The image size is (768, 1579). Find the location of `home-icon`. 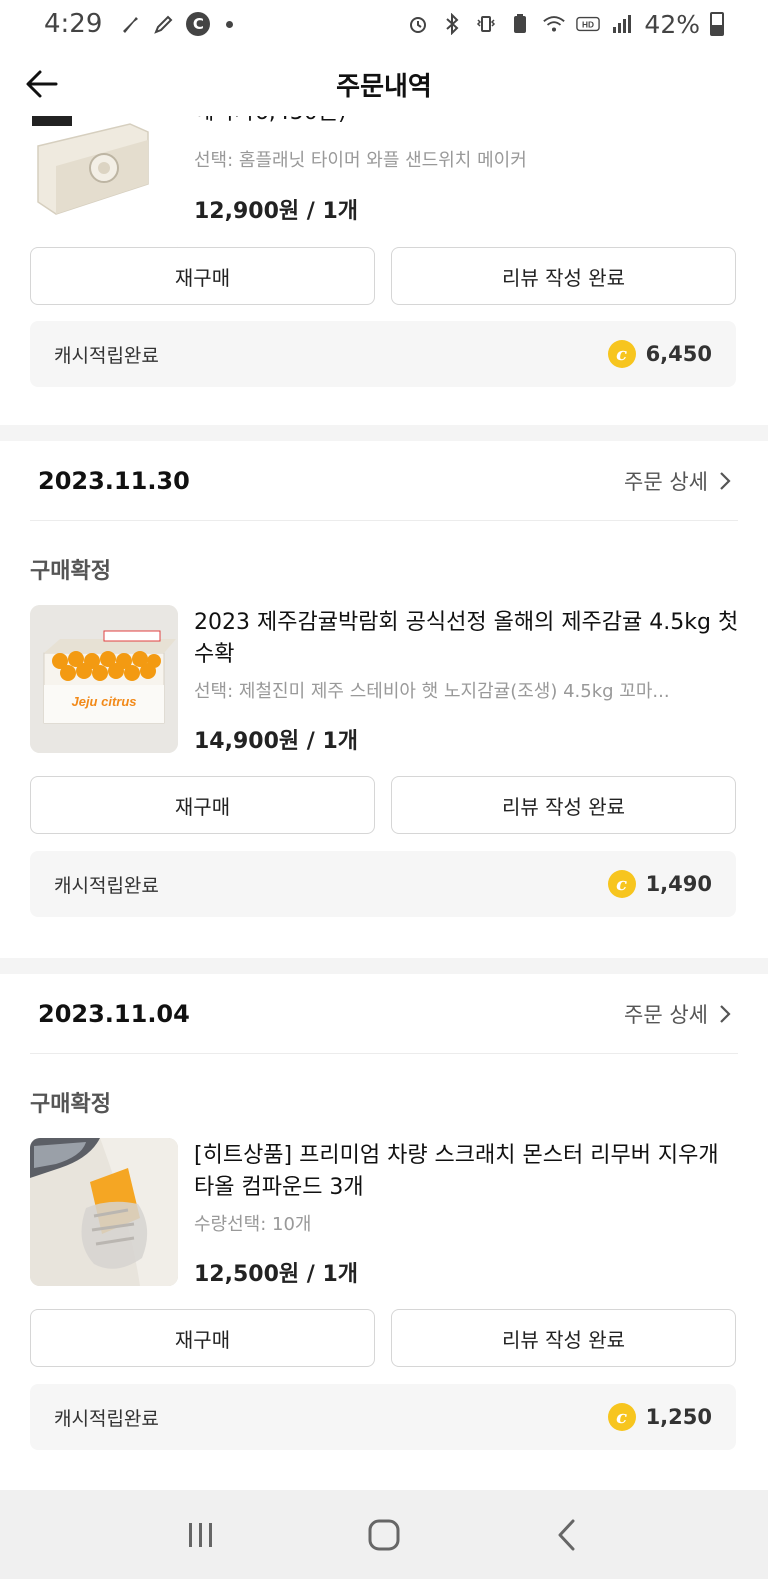

home-icon is located at coordinates (384, 1534).